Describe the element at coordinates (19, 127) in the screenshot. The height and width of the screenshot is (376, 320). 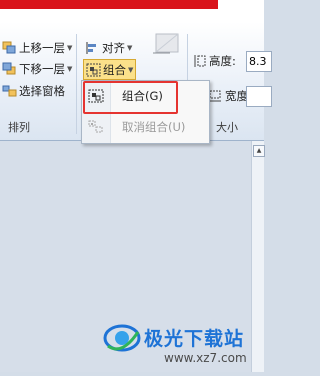
I see `arrange-group-label: 排列` at that location.